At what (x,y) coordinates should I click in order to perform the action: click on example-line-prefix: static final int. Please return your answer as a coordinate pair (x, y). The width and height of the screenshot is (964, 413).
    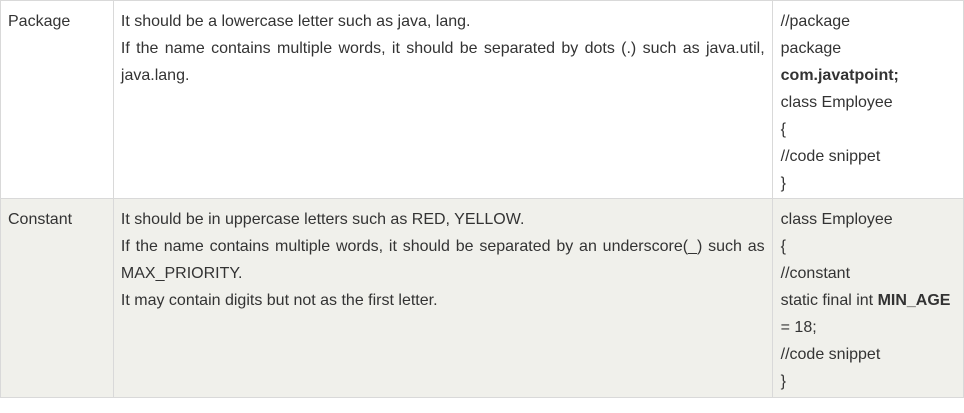
    Looking at the image, I should click on (829, 300).